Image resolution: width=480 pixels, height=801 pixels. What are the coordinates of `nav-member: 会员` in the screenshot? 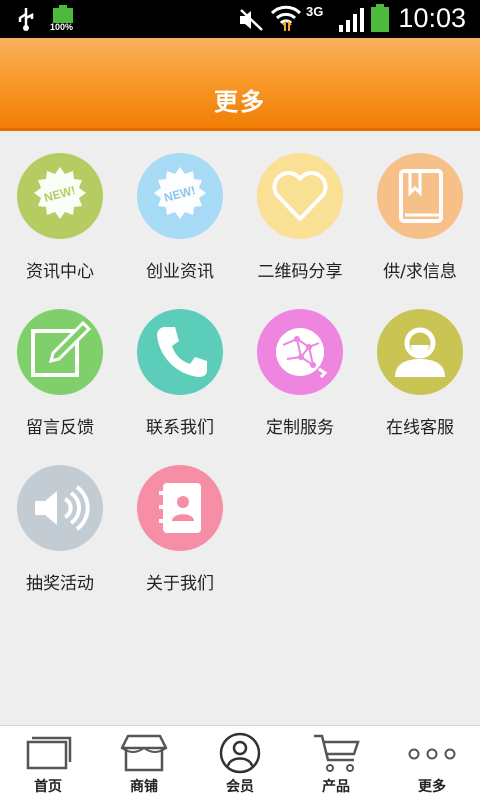 It's located at (240, 763).